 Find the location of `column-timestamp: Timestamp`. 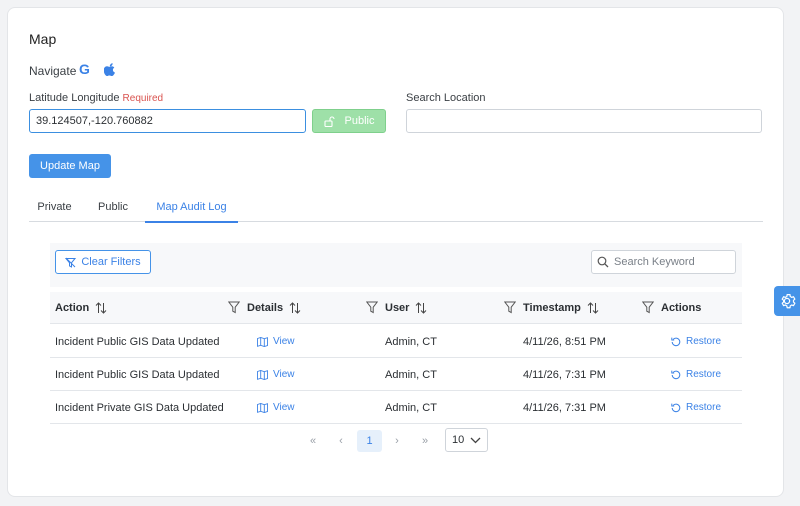

column-timestamp: Timestamp is located at coordinates (561, 308).